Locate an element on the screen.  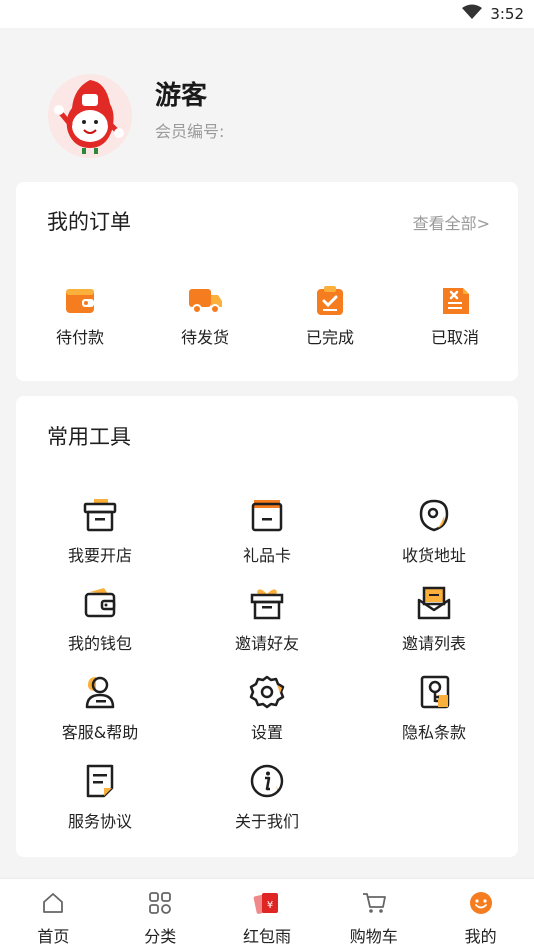
cart-icon is located at coordinates (374, 905).